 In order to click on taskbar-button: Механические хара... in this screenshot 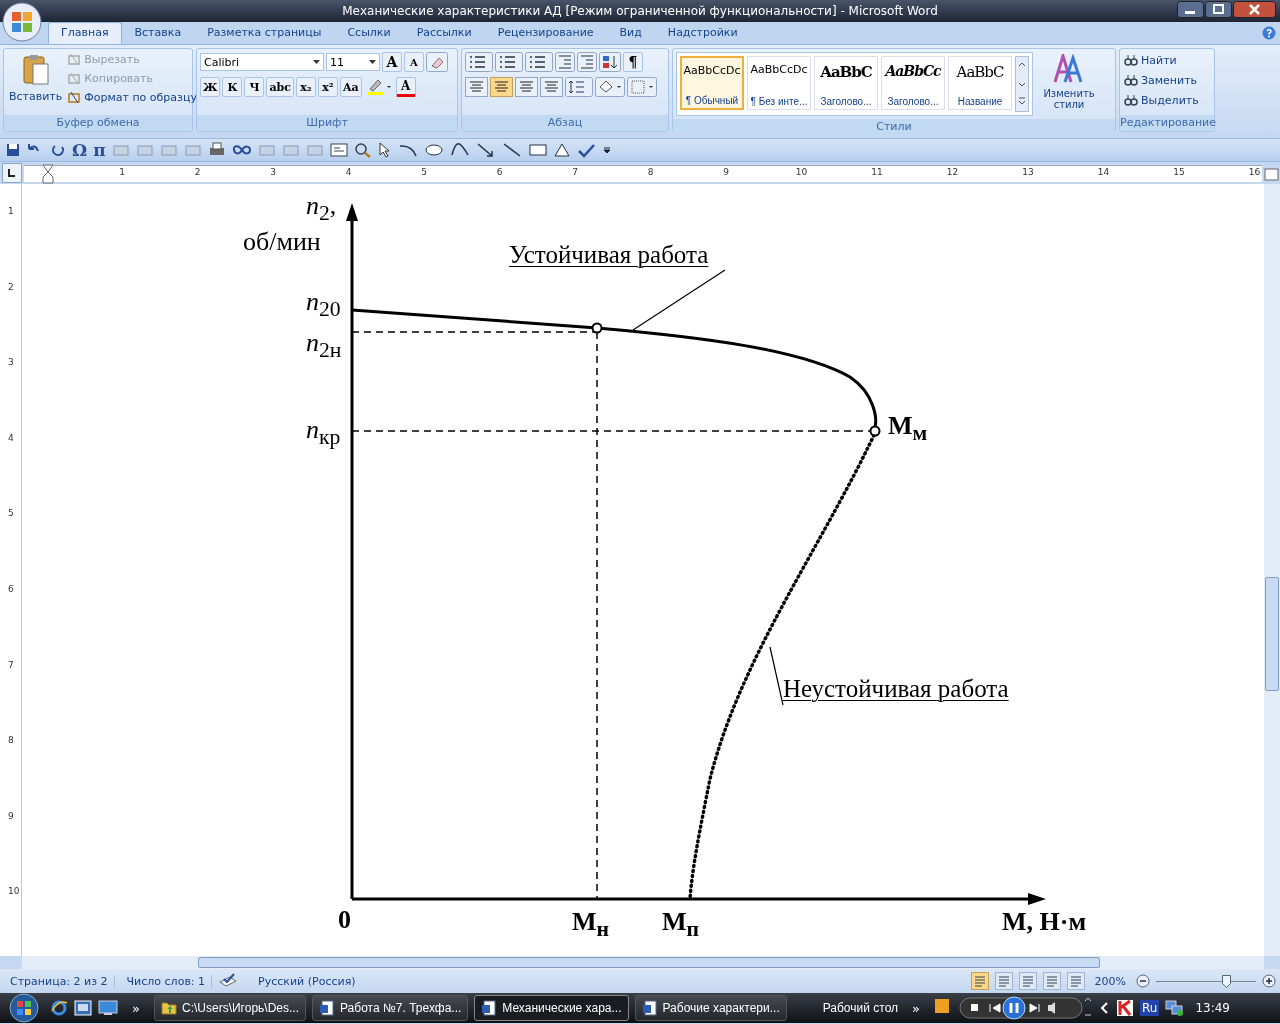, I will do `click(551, 1008)`.